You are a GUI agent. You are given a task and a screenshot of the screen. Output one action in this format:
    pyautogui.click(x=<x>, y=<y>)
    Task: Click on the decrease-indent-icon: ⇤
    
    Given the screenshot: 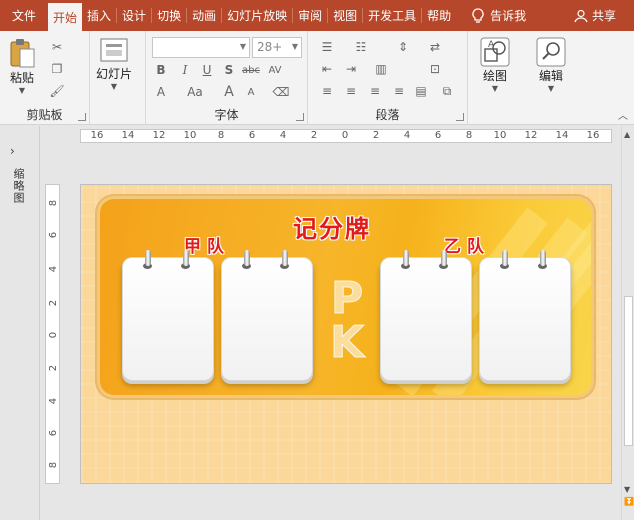 What is the action you would take?
    pyautogui.click(x=327, y=69)
    